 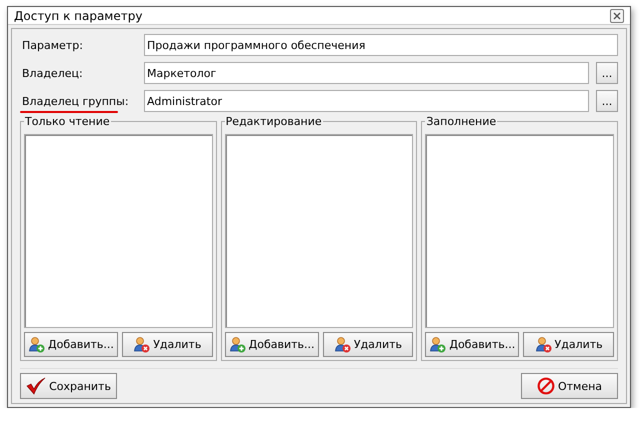 What do you see at coordinates (366, 73) in the screenshot?
I see `input-field: Маркетолог` at bounding box center [366, 73].